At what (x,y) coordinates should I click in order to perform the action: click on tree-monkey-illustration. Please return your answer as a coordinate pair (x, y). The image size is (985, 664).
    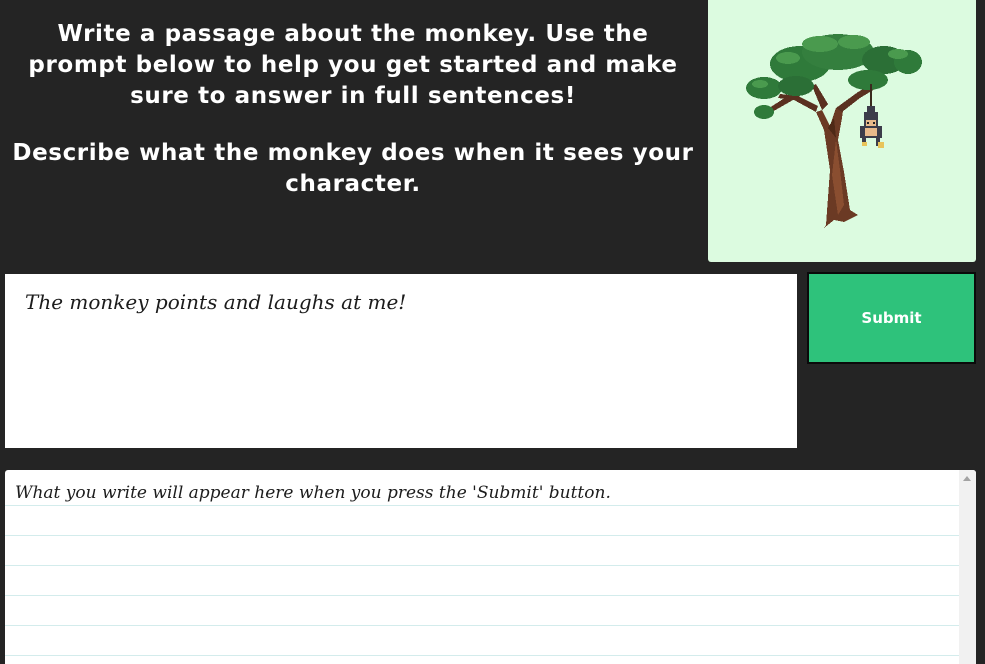
    Looking at the image, I should click on (834, 131).